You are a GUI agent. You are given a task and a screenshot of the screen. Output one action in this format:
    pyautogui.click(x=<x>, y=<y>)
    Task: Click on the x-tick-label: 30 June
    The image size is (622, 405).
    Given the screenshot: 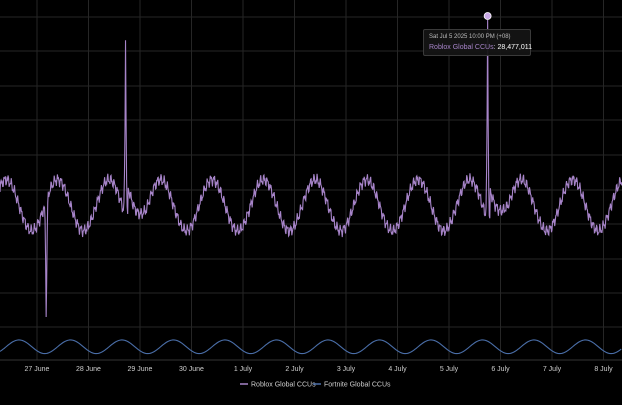 What is the action you would take?
    pyautogui.click(x=191, y=369)
    